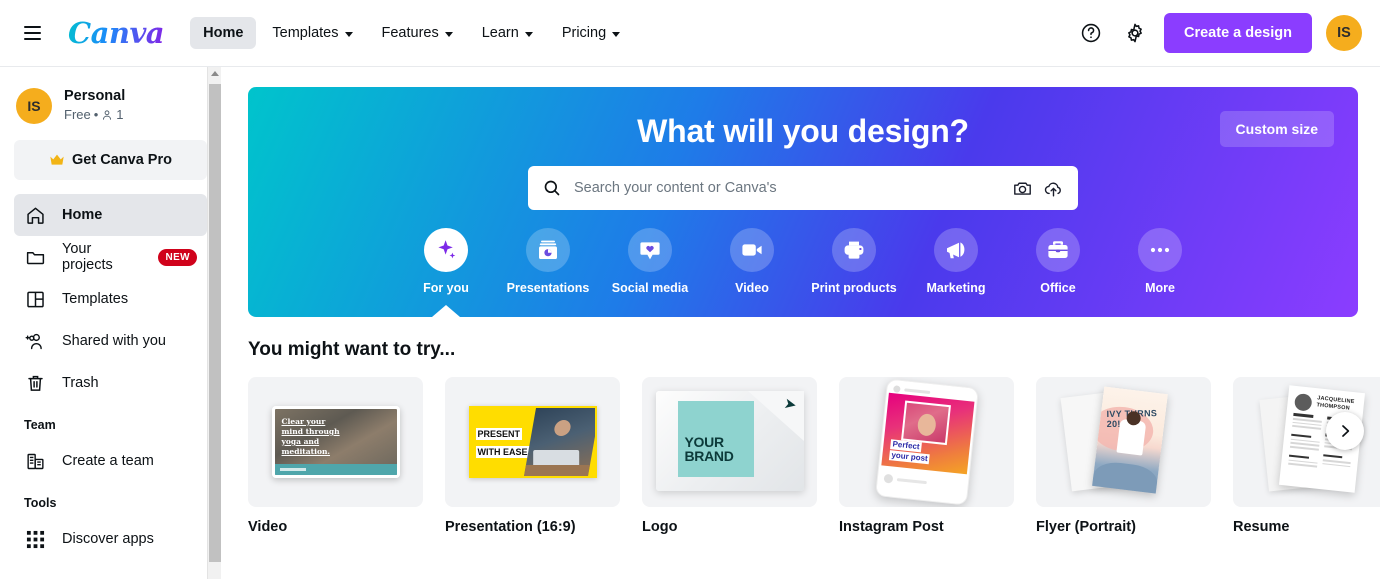 Image resolution: width=1380 pixels, height=579 pixels. What do you see at coordinates (891, 527) in the screenshot?
I see `card-label: Instagram Post` at bounding box center [891, 527].